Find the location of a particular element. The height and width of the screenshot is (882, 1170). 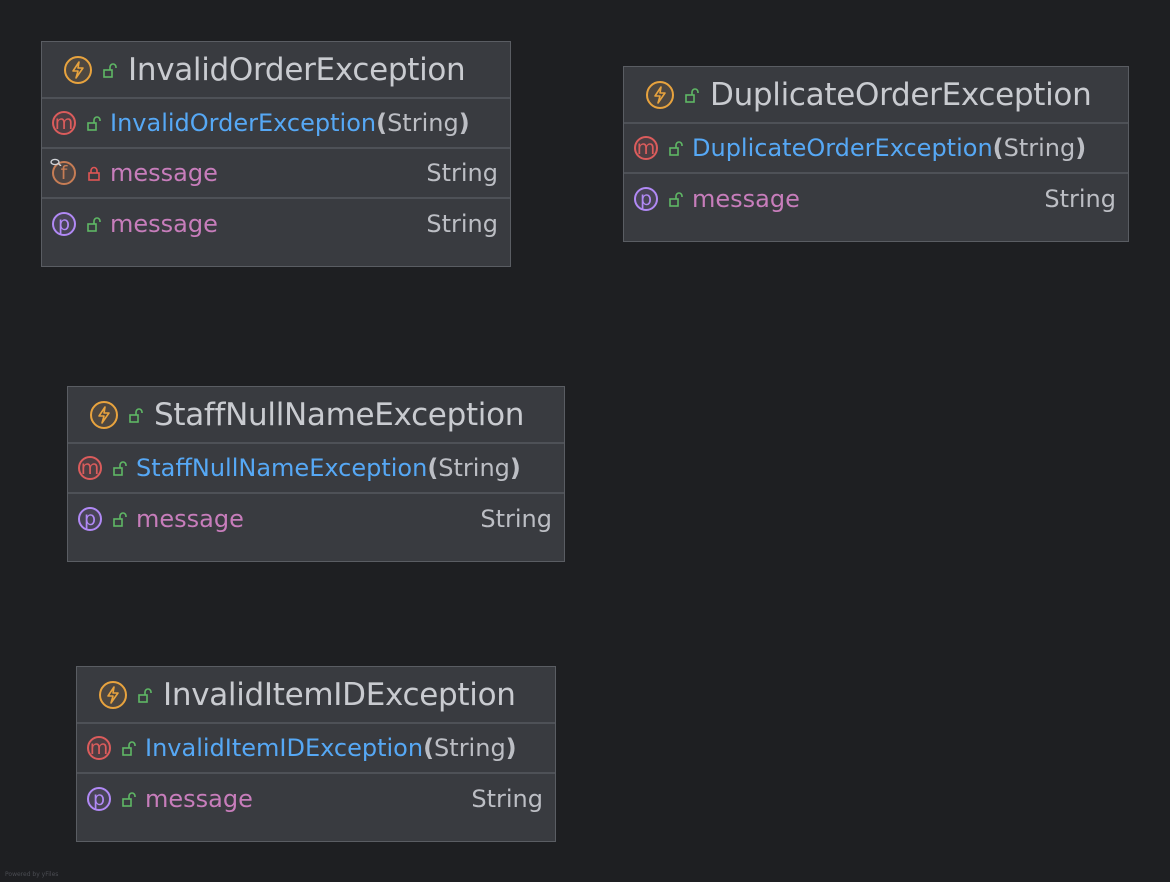

field-type: String is located at coordinates (462, 173).